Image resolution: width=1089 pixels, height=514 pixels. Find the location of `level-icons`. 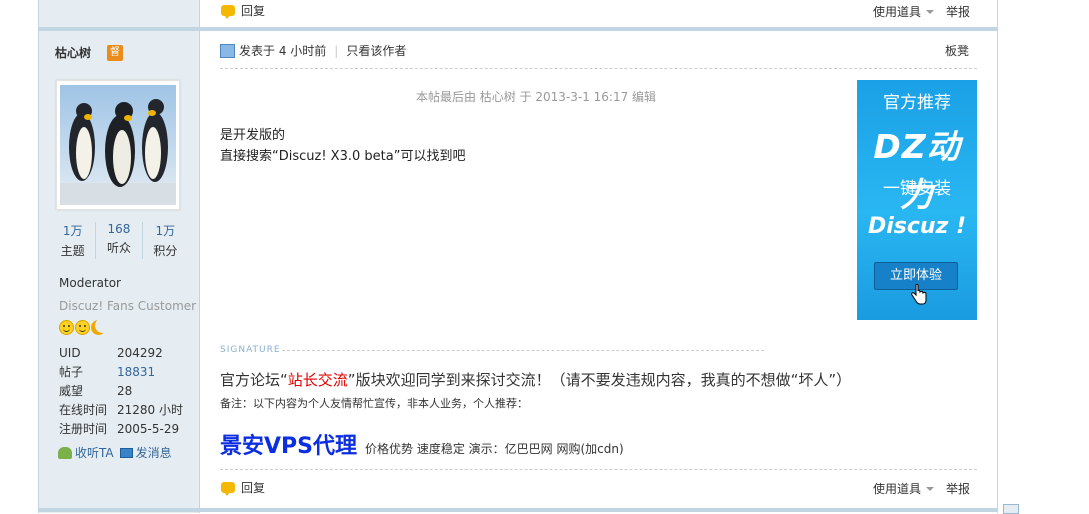

level-icons is located at coordinates (82, 327).